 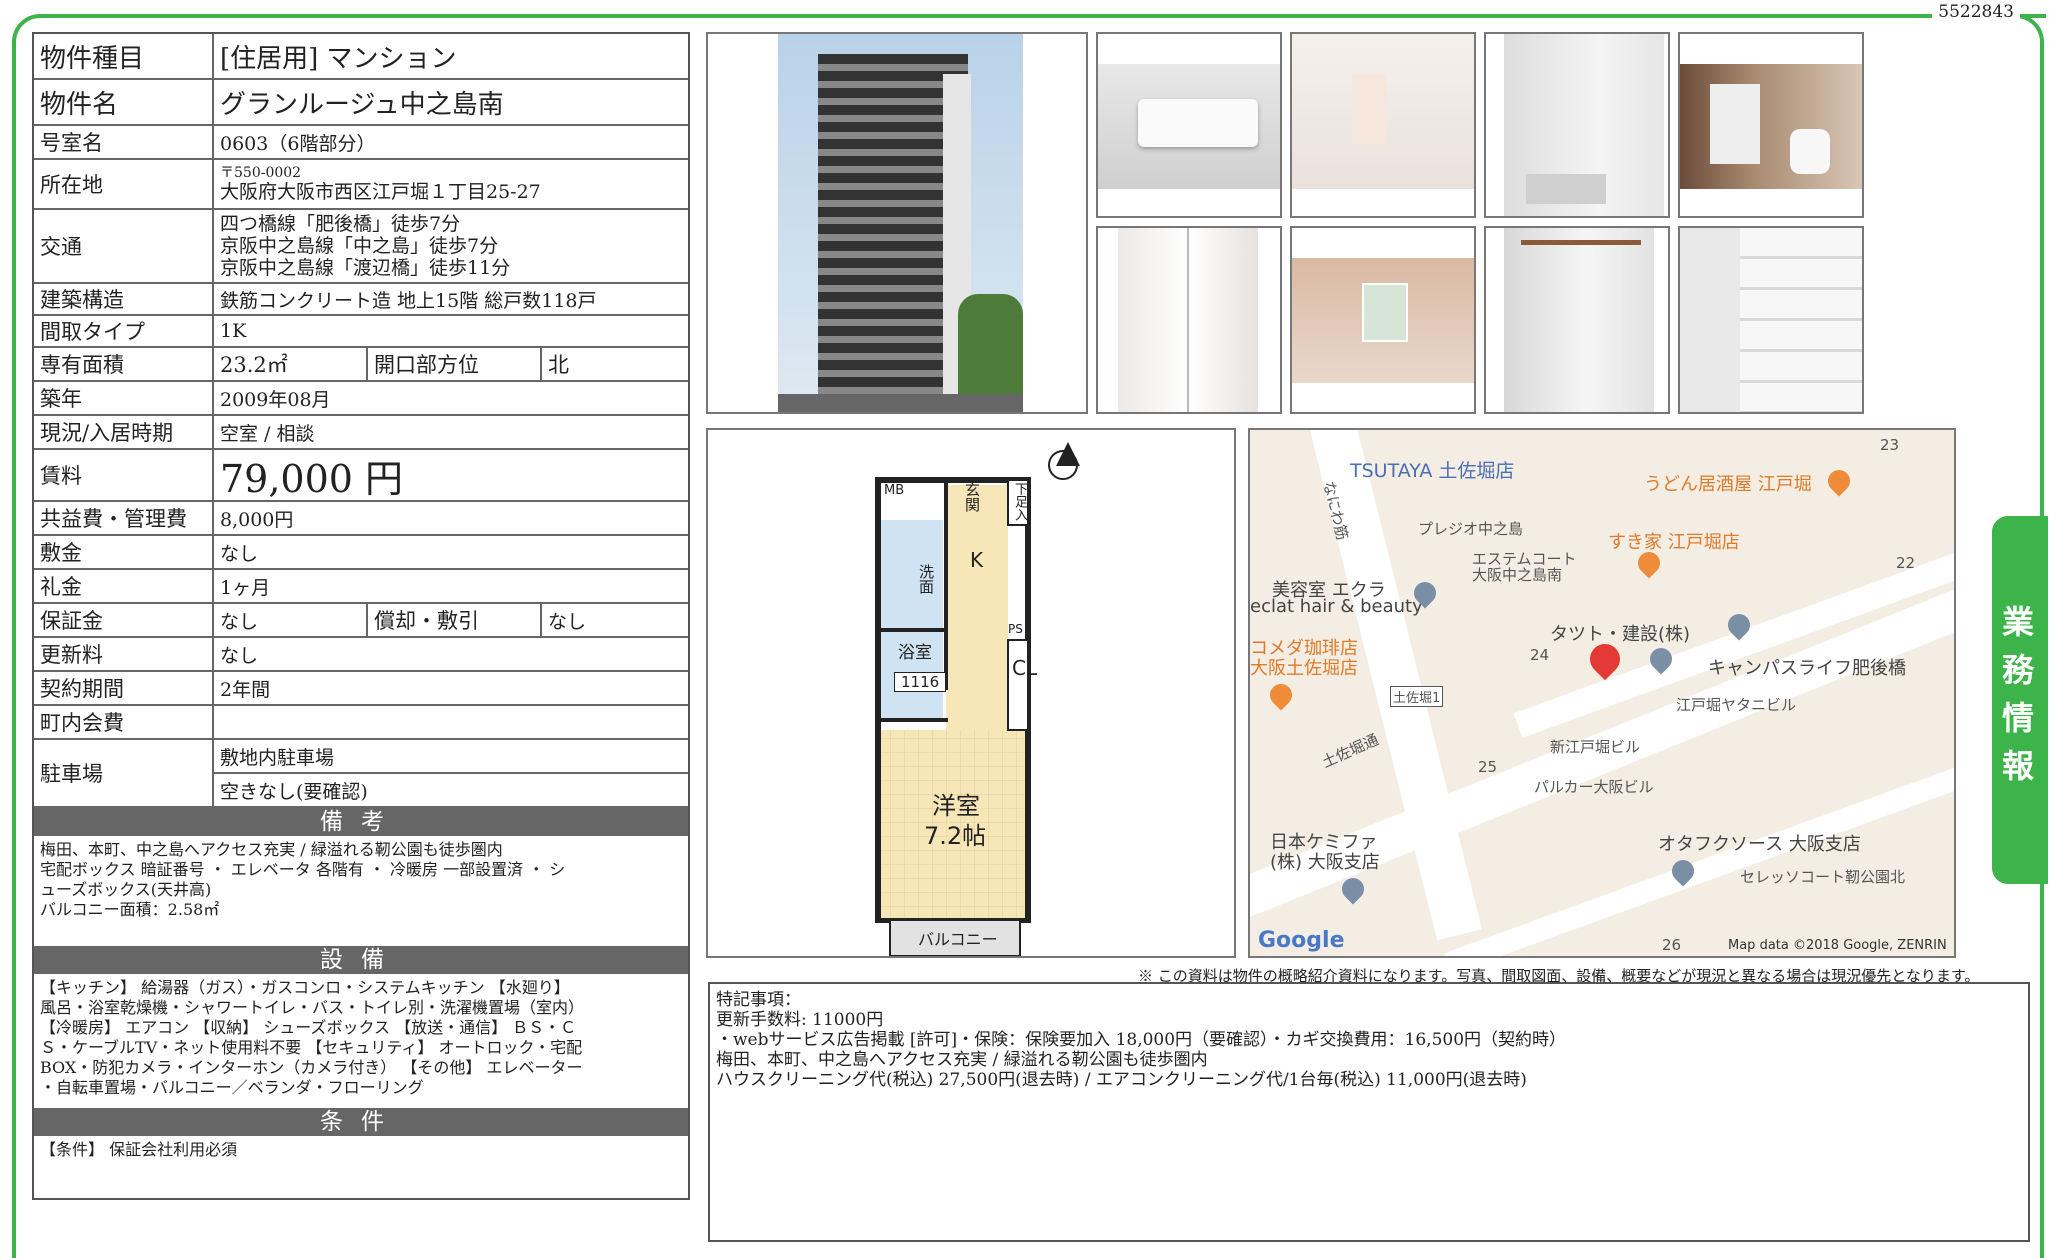 What do you see at coordinates (245, 689) in the screenshot?
I see `contract-value: 2年間` at bounding box center [245, 689].